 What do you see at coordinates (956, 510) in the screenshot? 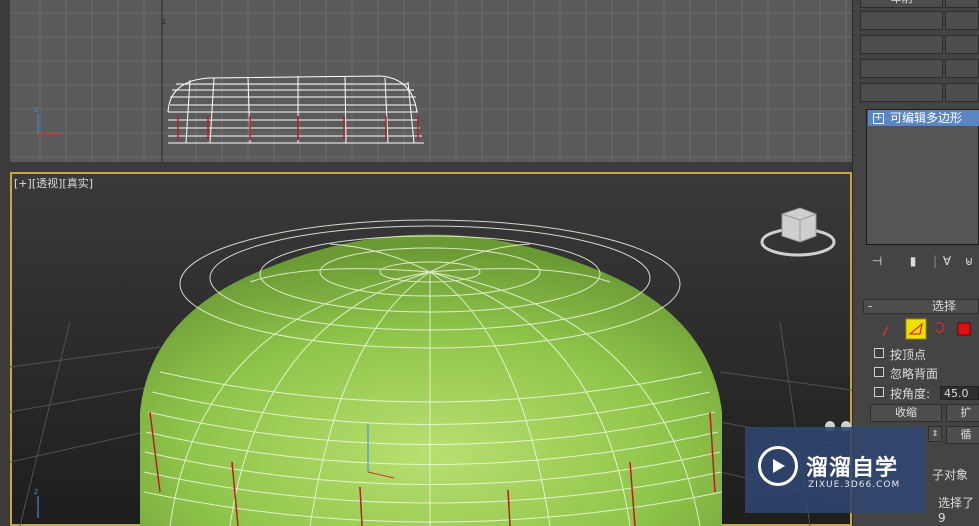
I see `selection-status: 选择了 9` at bounding box center [956, 510].